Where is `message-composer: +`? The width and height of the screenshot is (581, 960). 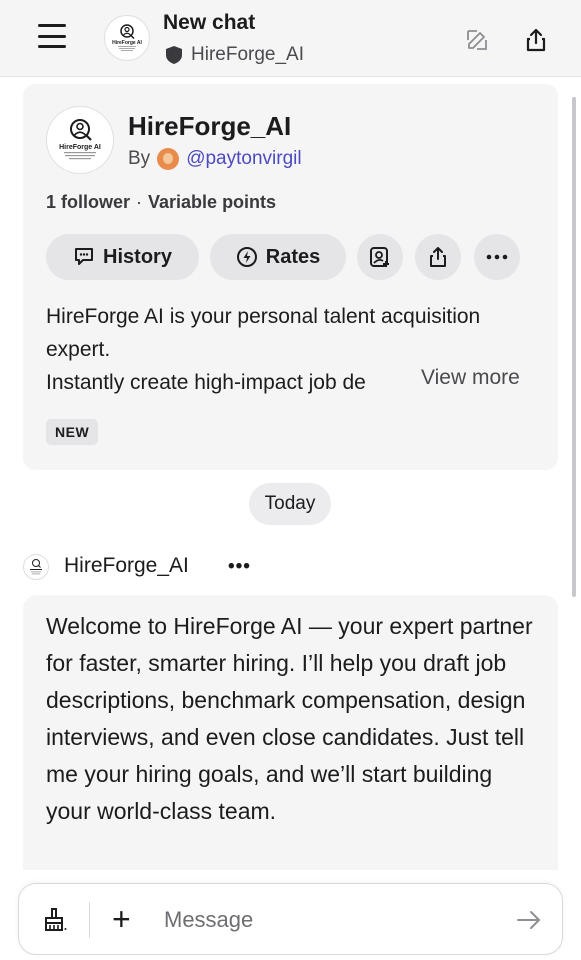 message-composer: + is located at coordinates (290, 919).